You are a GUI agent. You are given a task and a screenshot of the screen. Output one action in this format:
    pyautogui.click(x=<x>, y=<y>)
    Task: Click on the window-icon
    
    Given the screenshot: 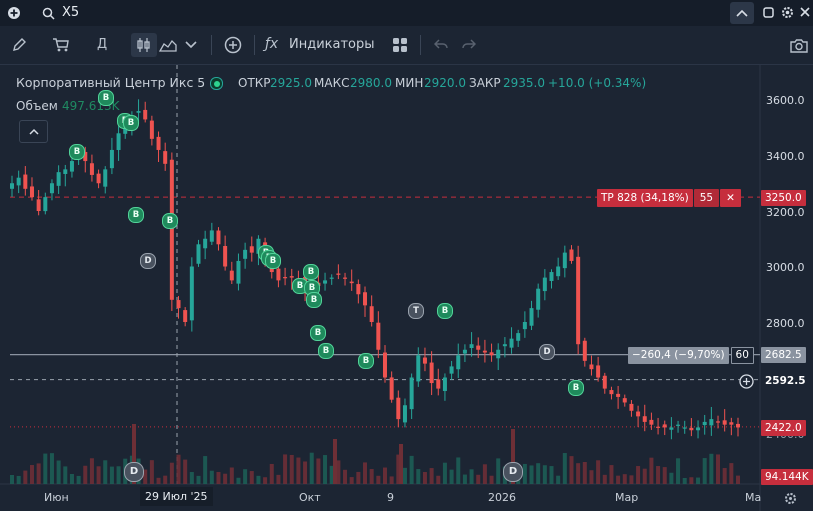 What is the action you would take?
    pyautogui.click(x=768, y=12)
    